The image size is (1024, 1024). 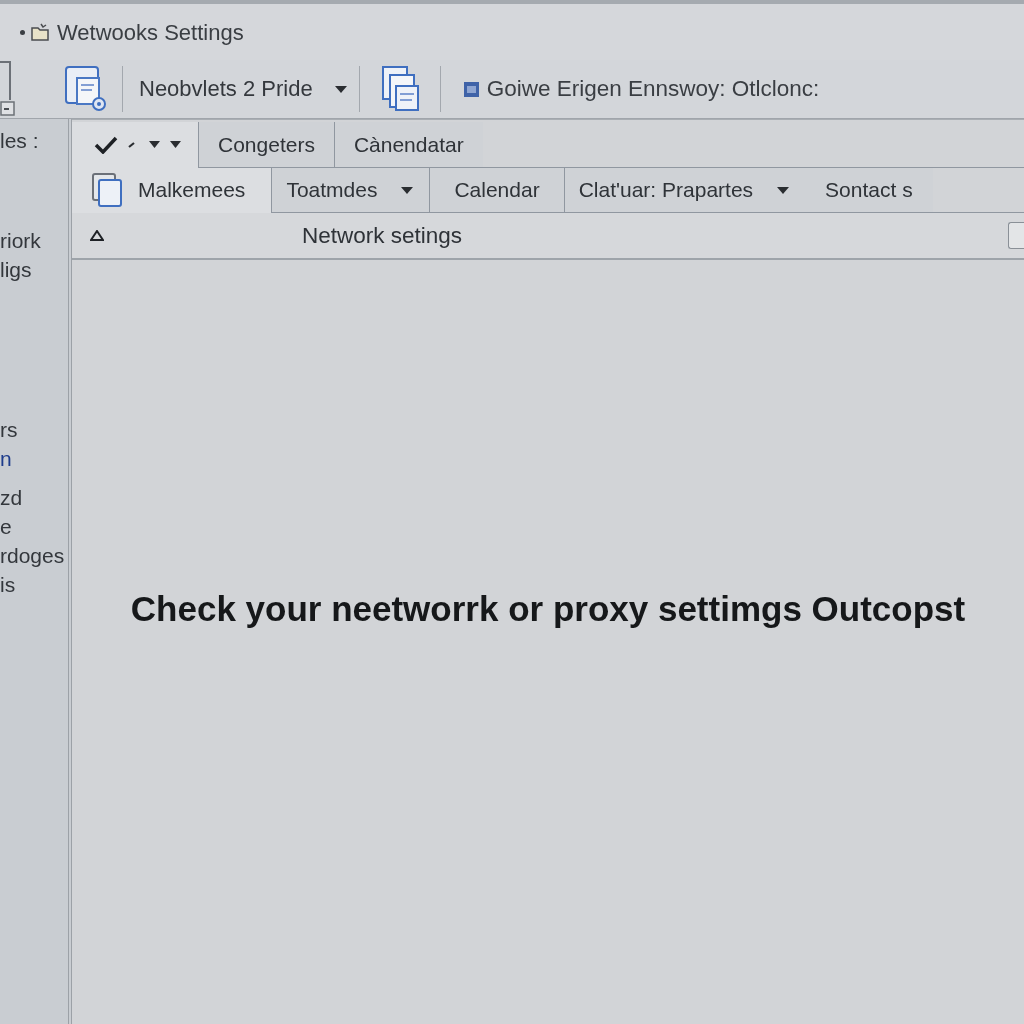 I want to click on square-icon, so click(x=471, y=89).